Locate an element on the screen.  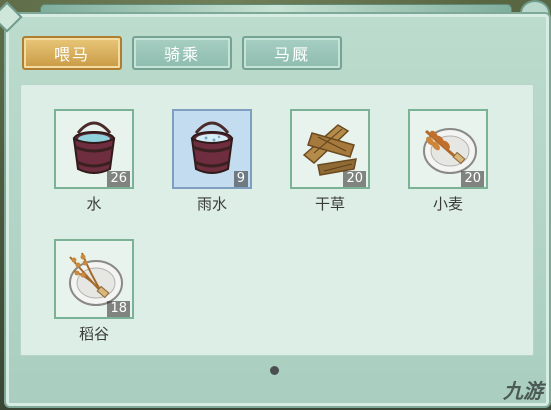
tab-label: 喂马 is located at coordinates (71, 54).